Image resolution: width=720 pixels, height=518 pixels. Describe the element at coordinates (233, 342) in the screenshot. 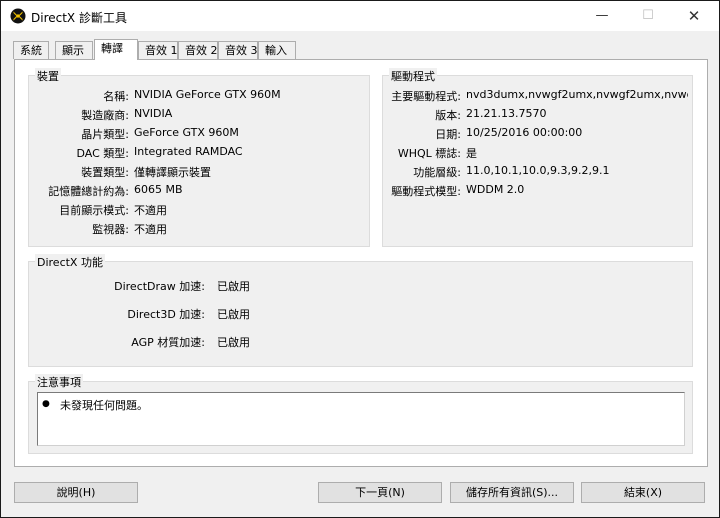

I see `agp-value: 已啟用` at that location.